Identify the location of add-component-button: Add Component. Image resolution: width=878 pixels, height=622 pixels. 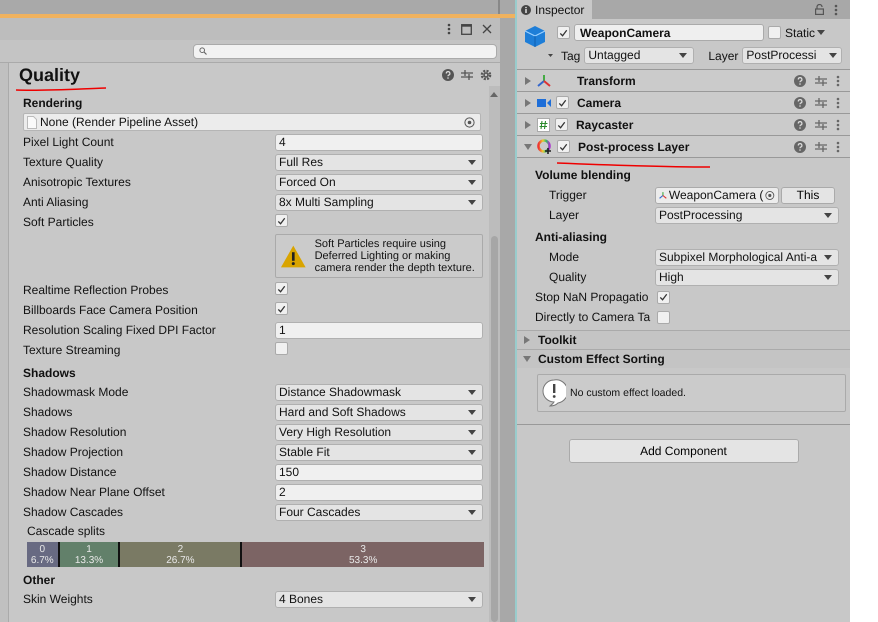
(683, 451).